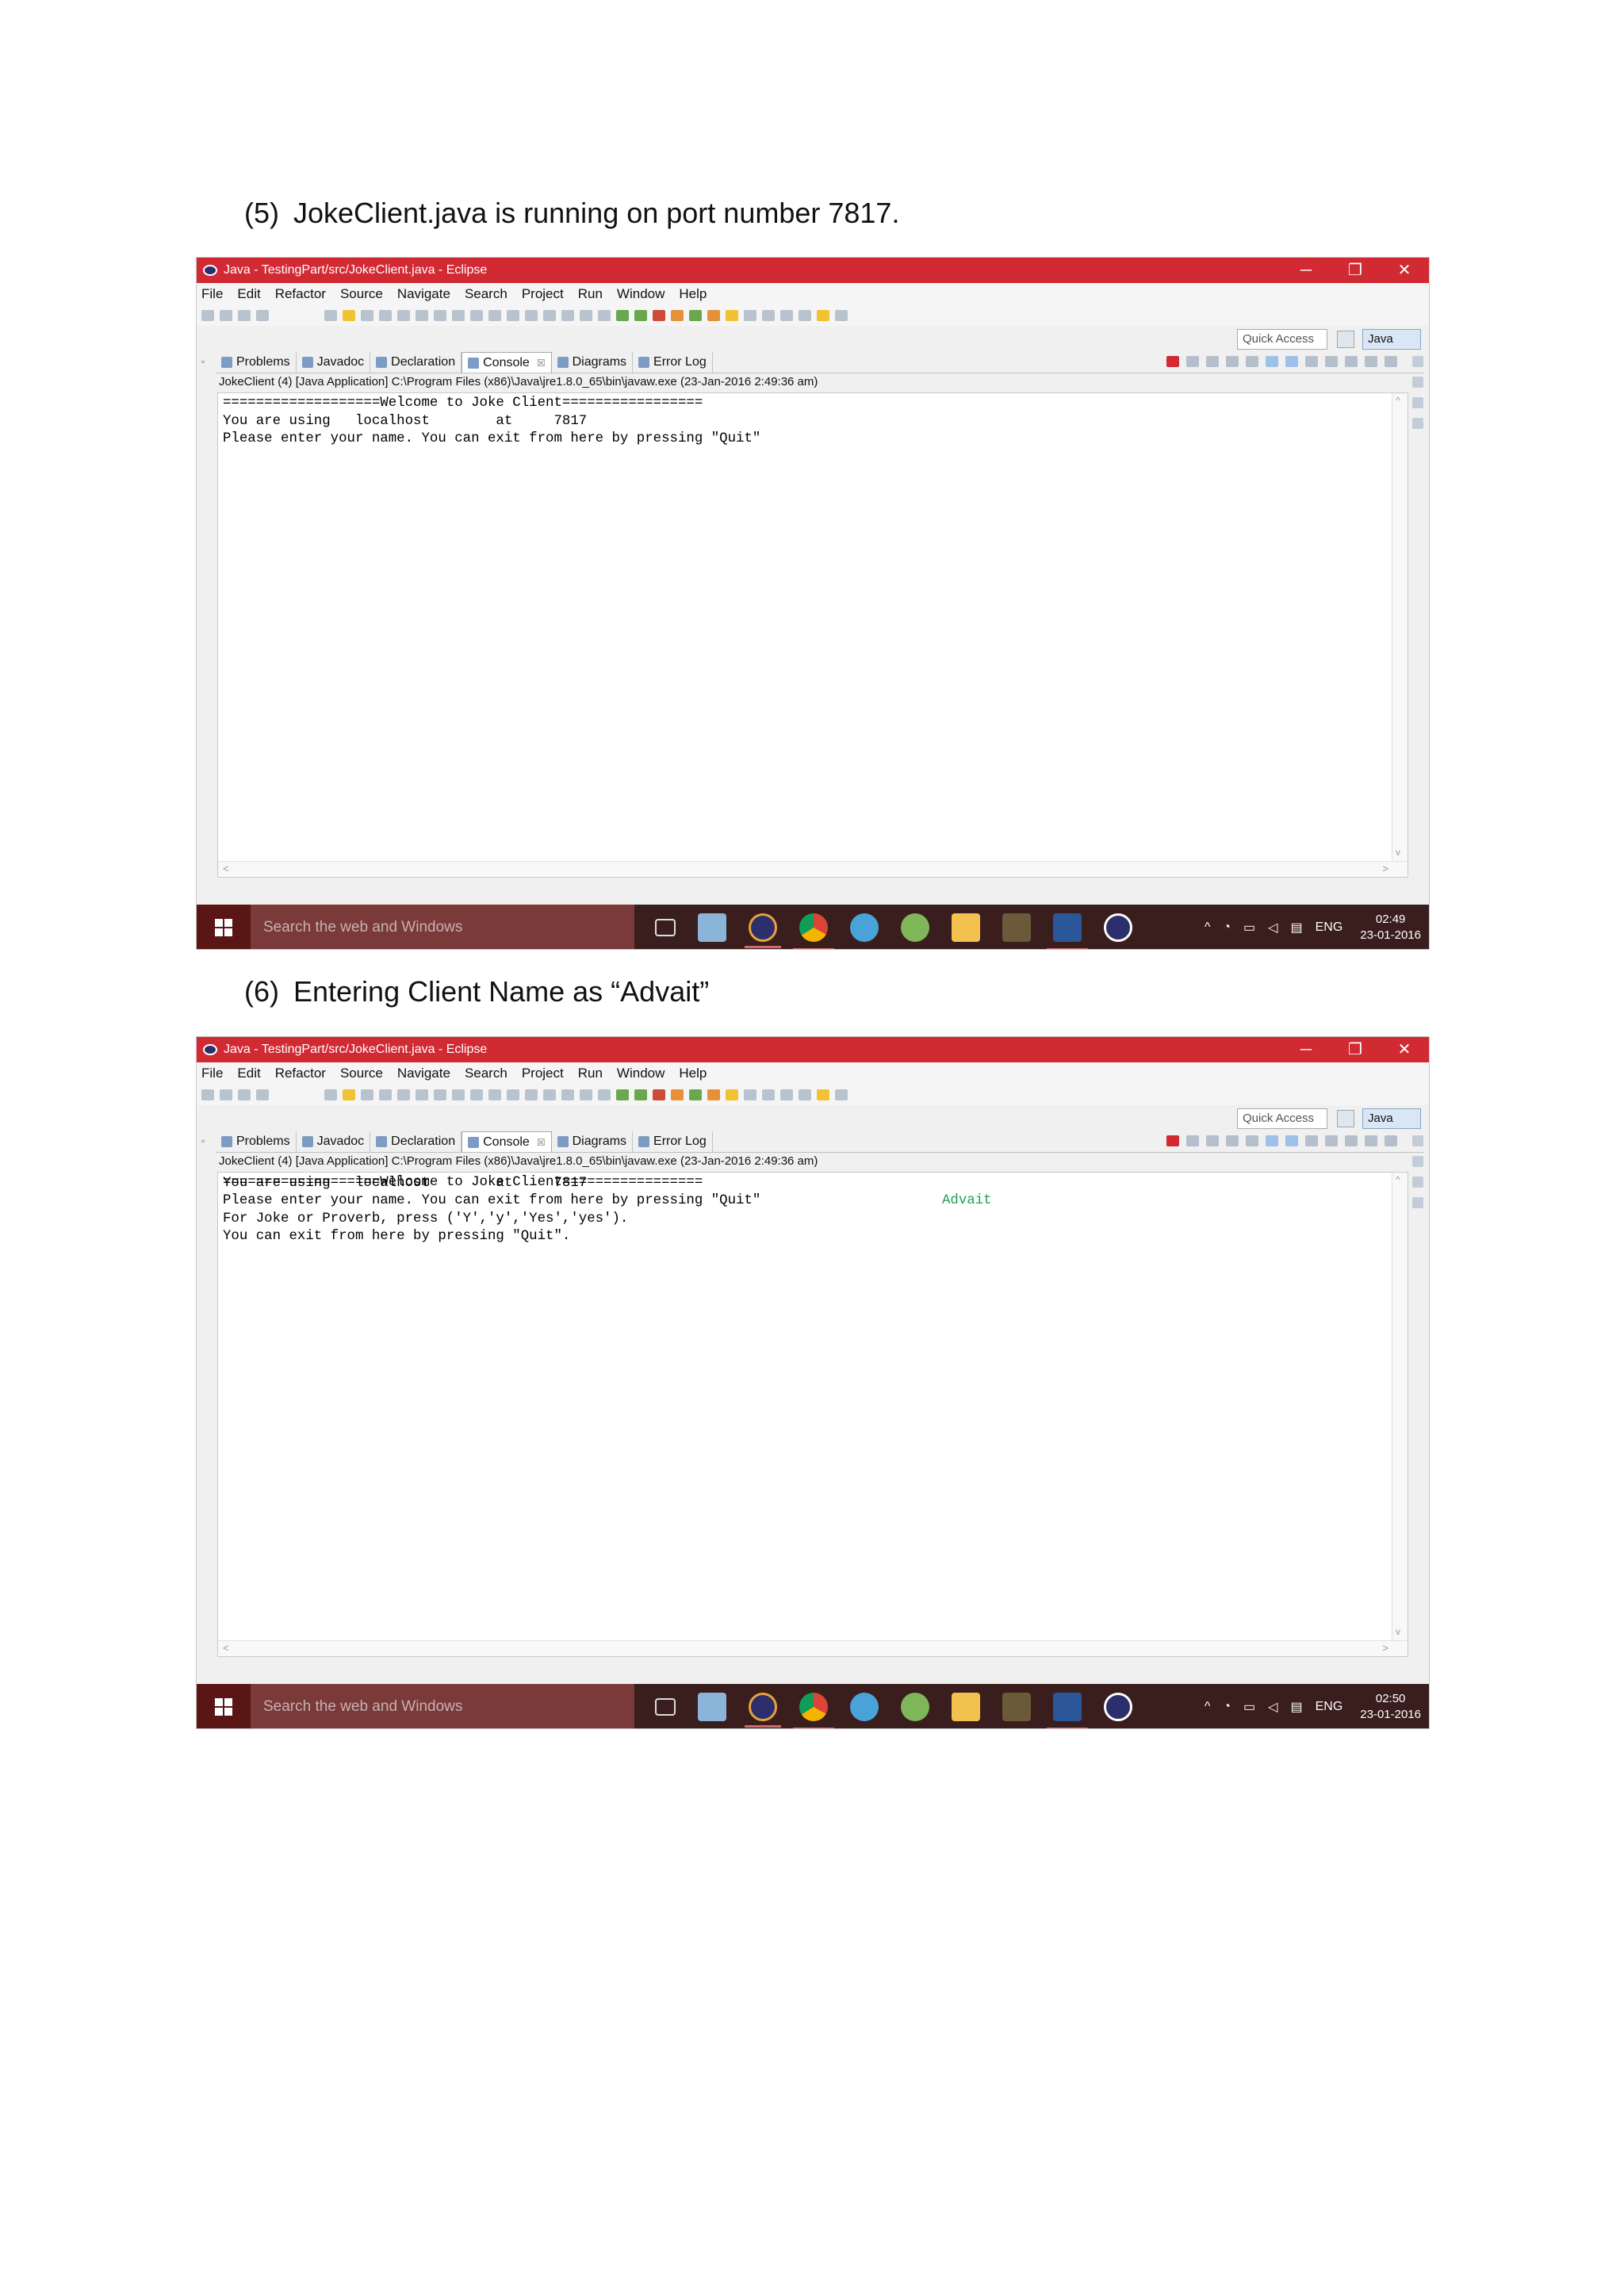 This screenshot has width=1624, height=2296. What do you see at coordinates (1306, 1050) in the screenshot?
I see `minimize-button: ─` at bounding box center [1306, 1050].